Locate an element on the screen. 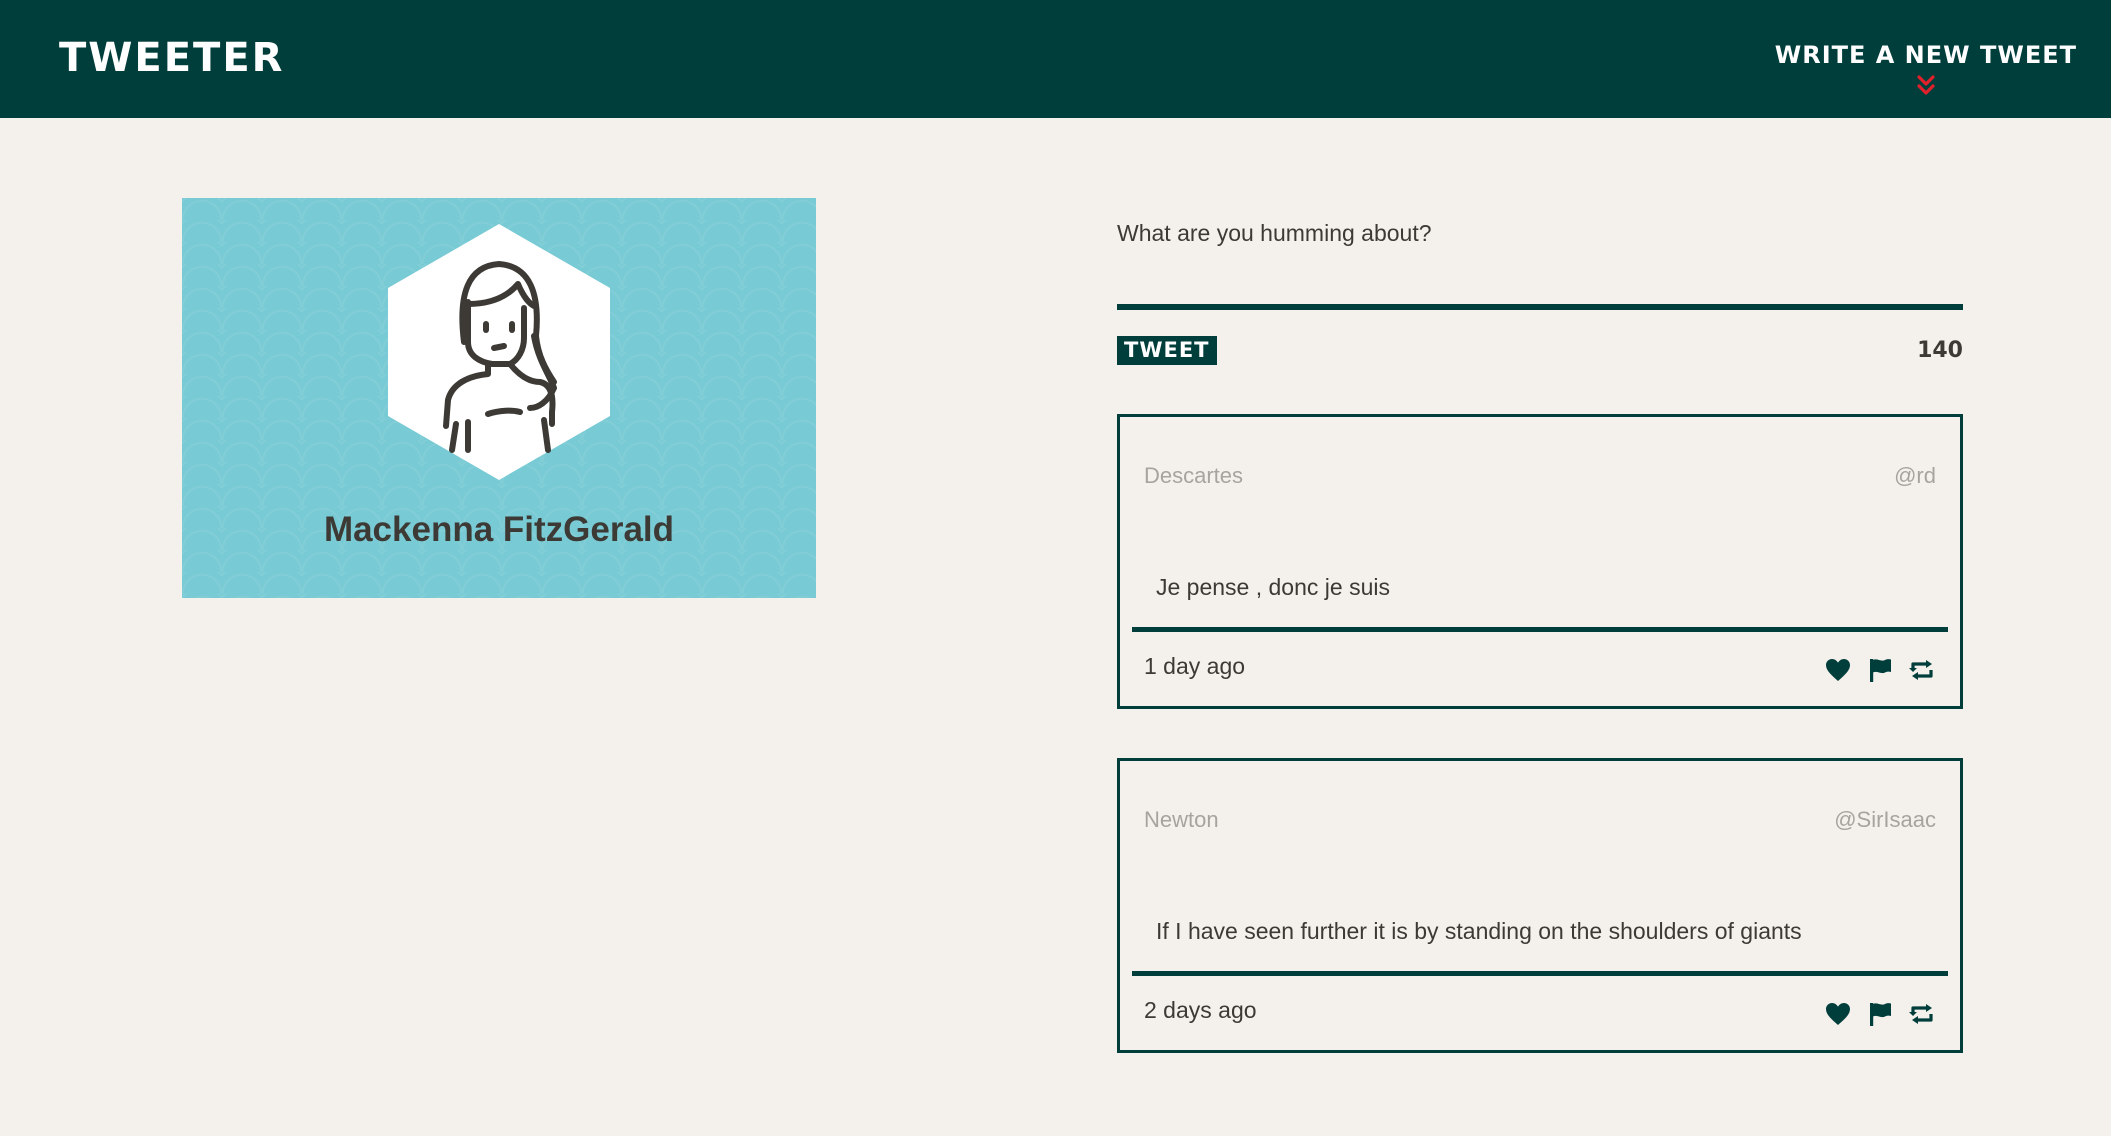 This screenshot has width=2111, height=1136. tweet-handle: @rd is located at coordinates (1915, 475).